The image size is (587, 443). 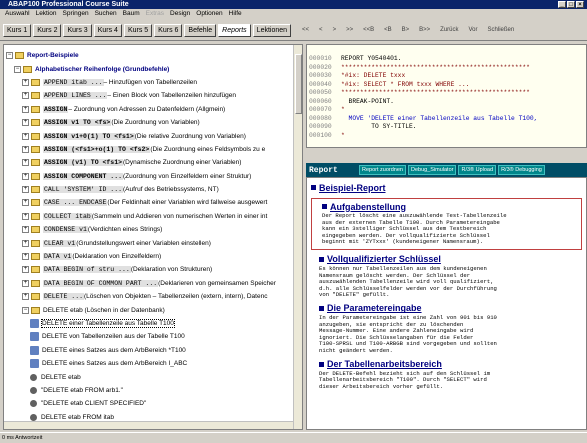 I want to click on nav-button: B>, so click(x=406, y=30).